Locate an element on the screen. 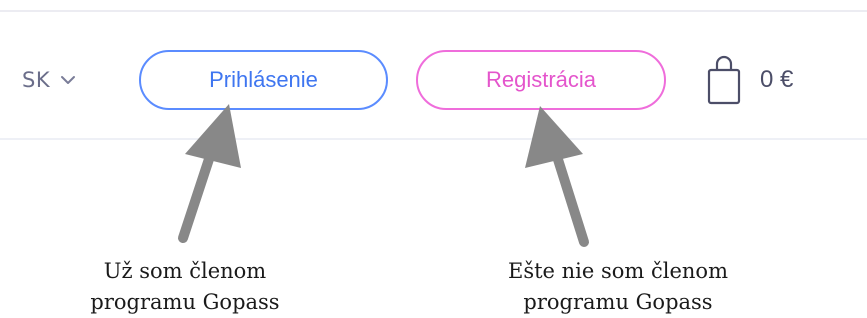  arrow-to-register is located at coordinates (557, 176).